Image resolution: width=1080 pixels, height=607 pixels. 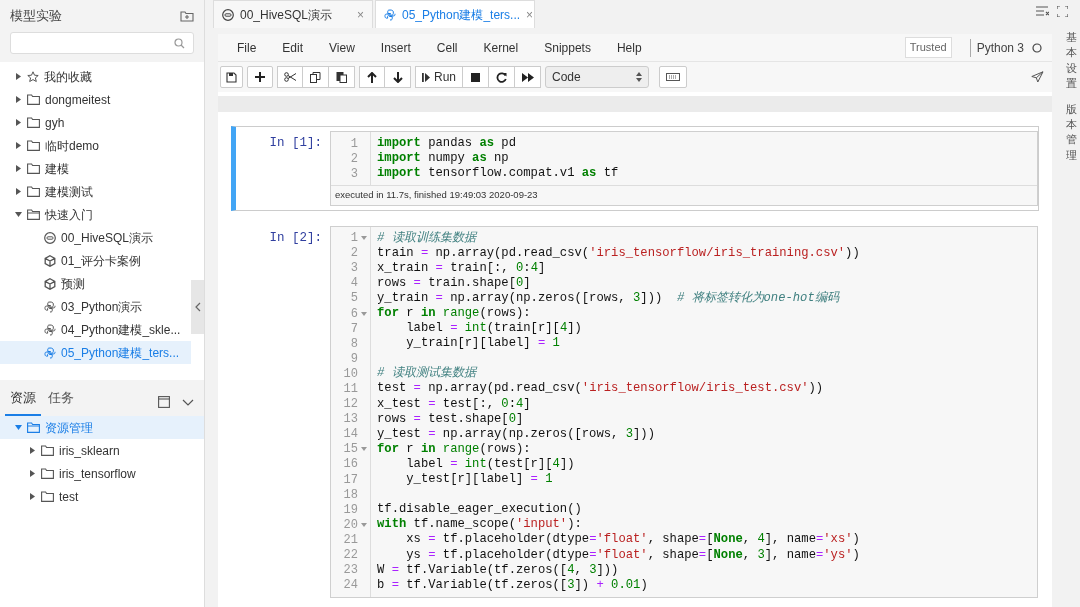 I want to click on keyboard-button, so click(x=673, y=77).